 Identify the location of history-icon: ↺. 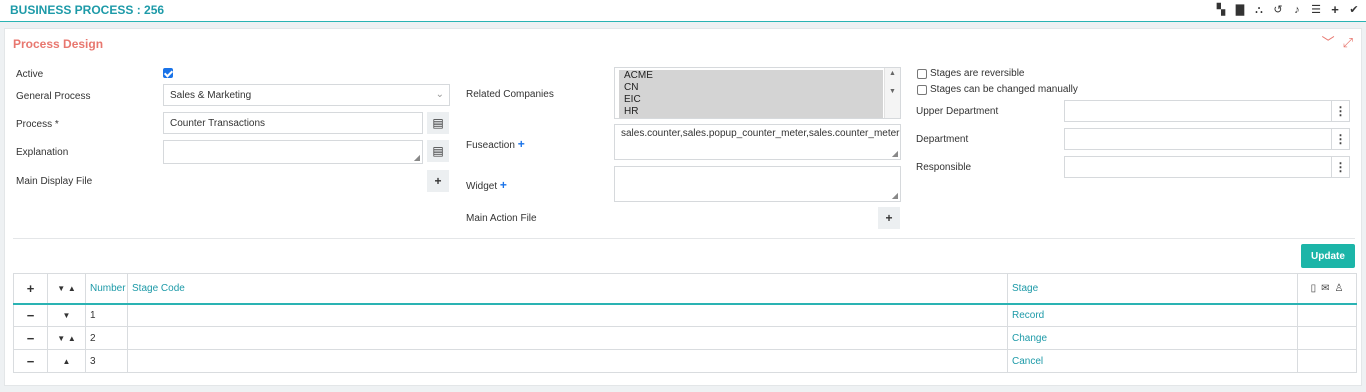
(1278, 10).